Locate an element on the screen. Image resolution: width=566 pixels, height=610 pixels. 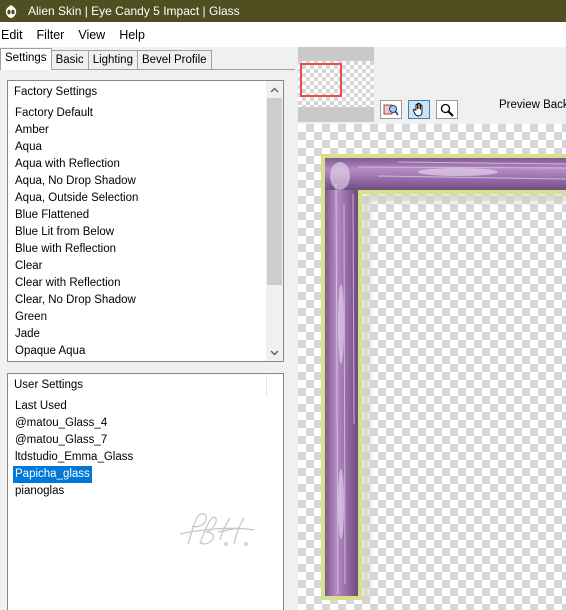
zoom-icon is located at coordinates (447, 109).